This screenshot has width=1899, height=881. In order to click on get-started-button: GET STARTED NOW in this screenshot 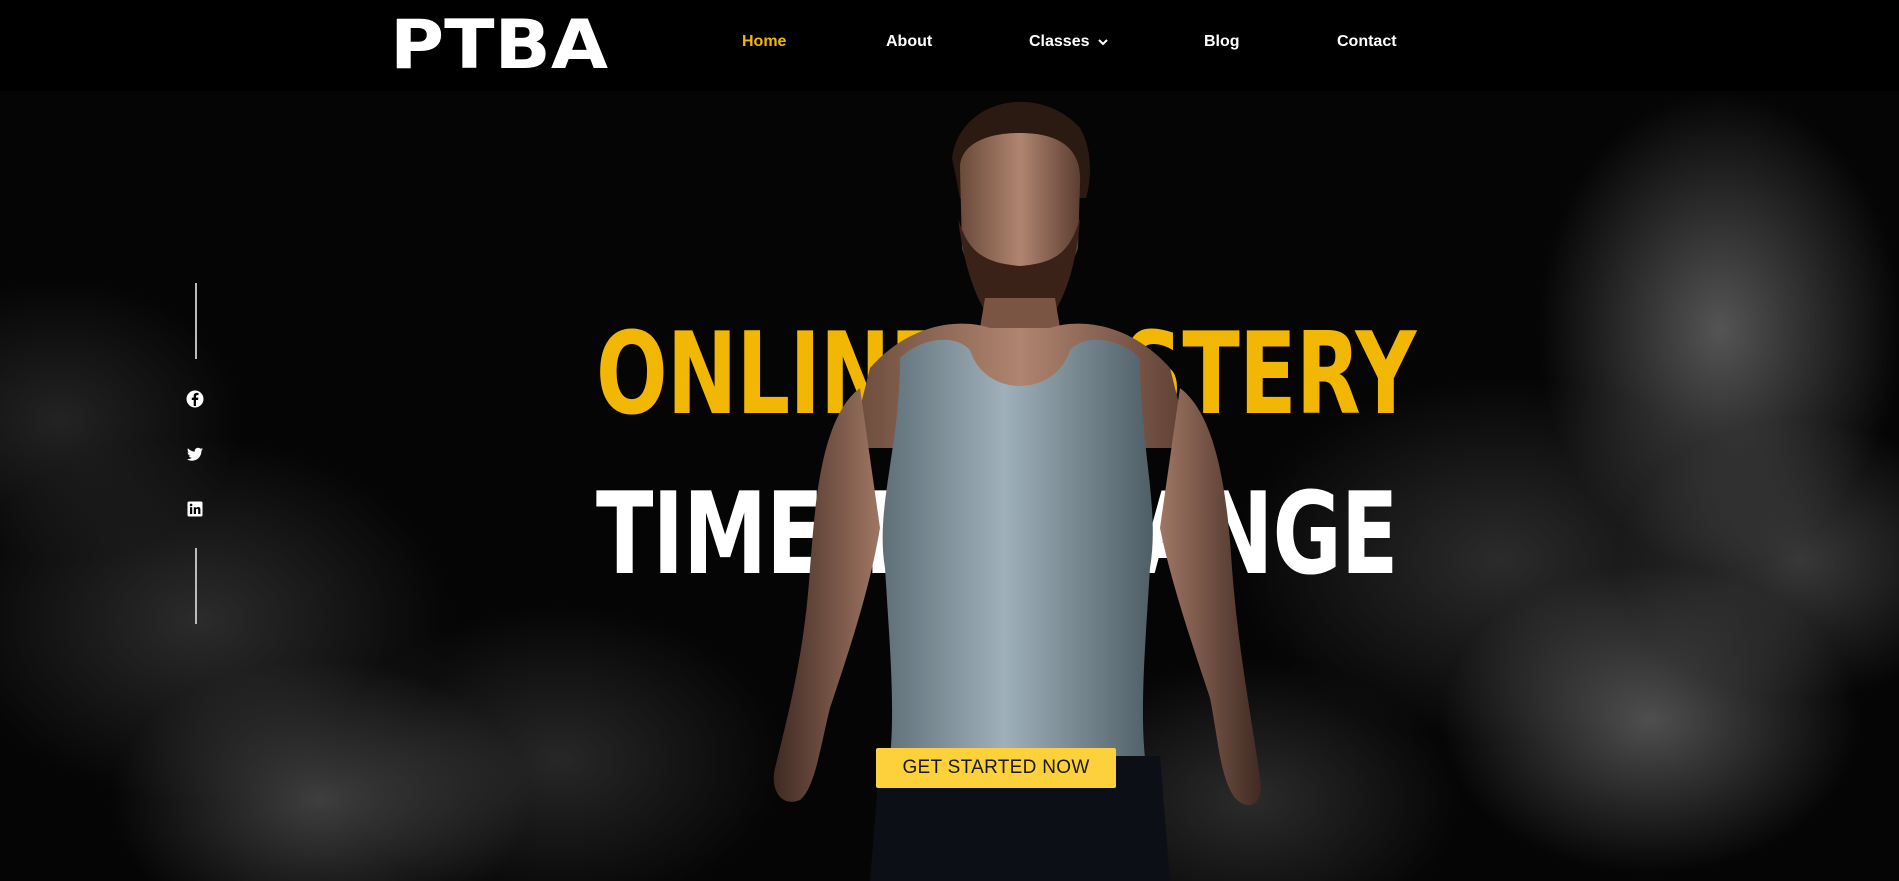, I will do `click(996, 768)`.